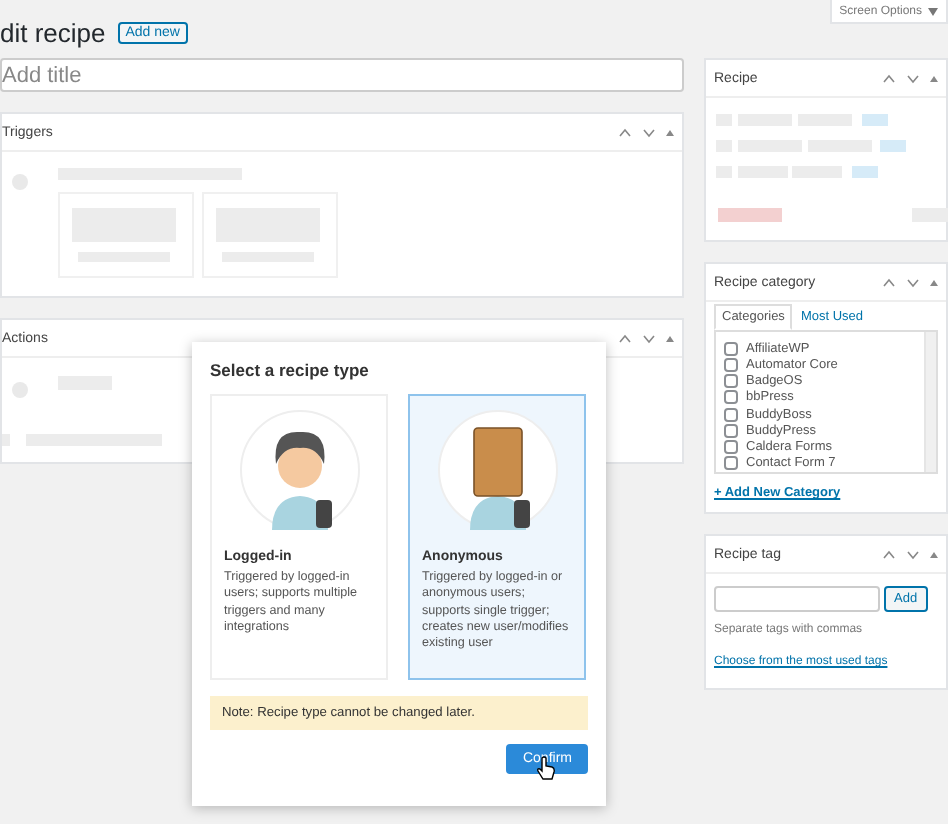  Describe the element at coordinates (497, 470) in the screenshot. I see `bag-head-person-drawing` at that location.